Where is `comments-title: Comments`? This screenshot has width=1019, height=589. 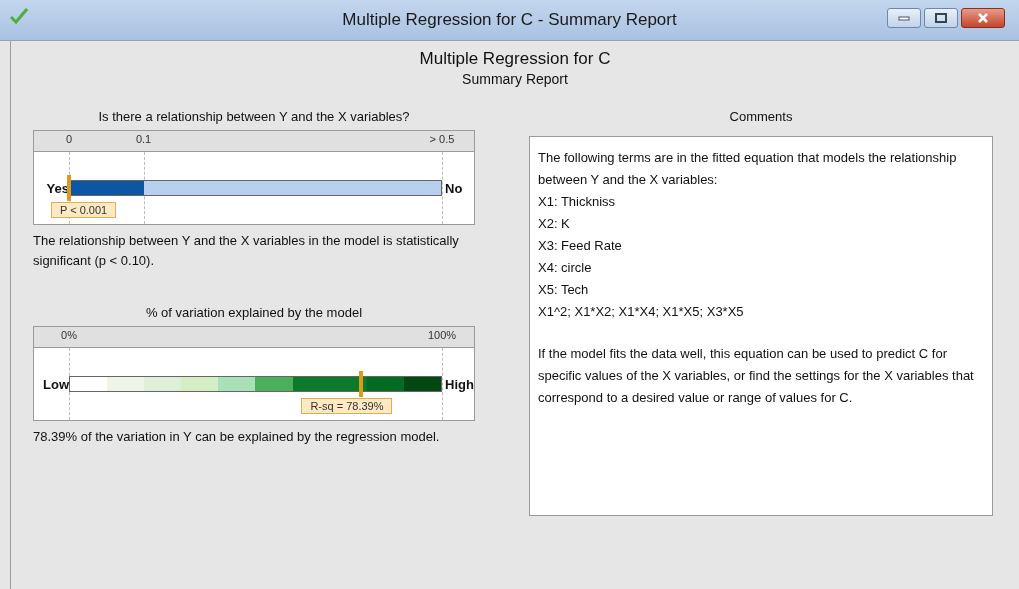 comments-title: Comments is located at coordinates (761, 116).